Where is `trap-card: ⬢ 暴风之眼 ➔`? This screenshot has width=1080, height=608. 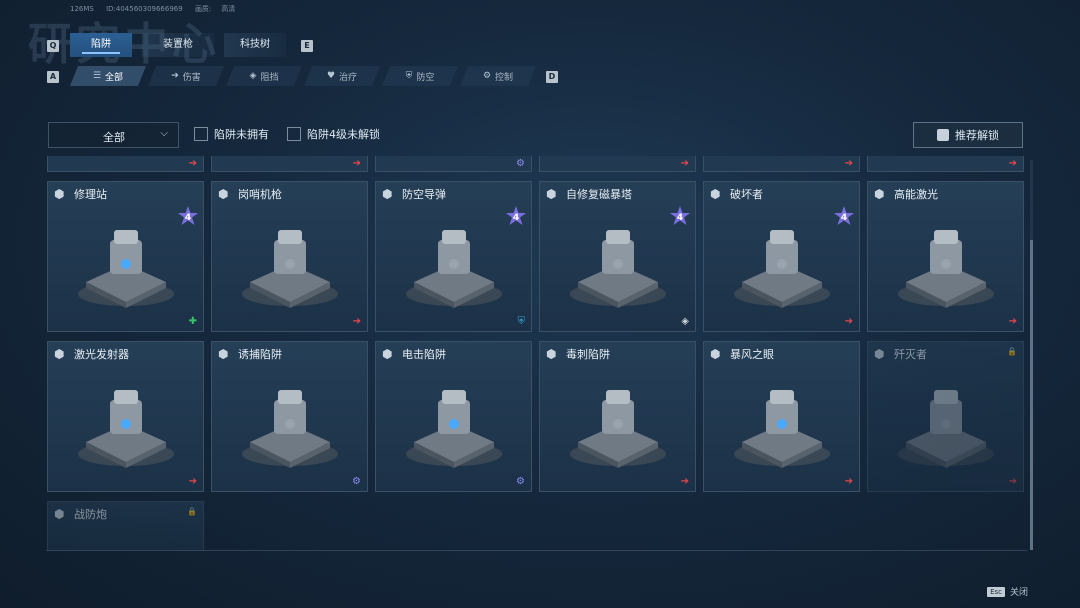 trap-card: ⬢ 暴风之眼 ➔ is located at coordinates (781, 416).